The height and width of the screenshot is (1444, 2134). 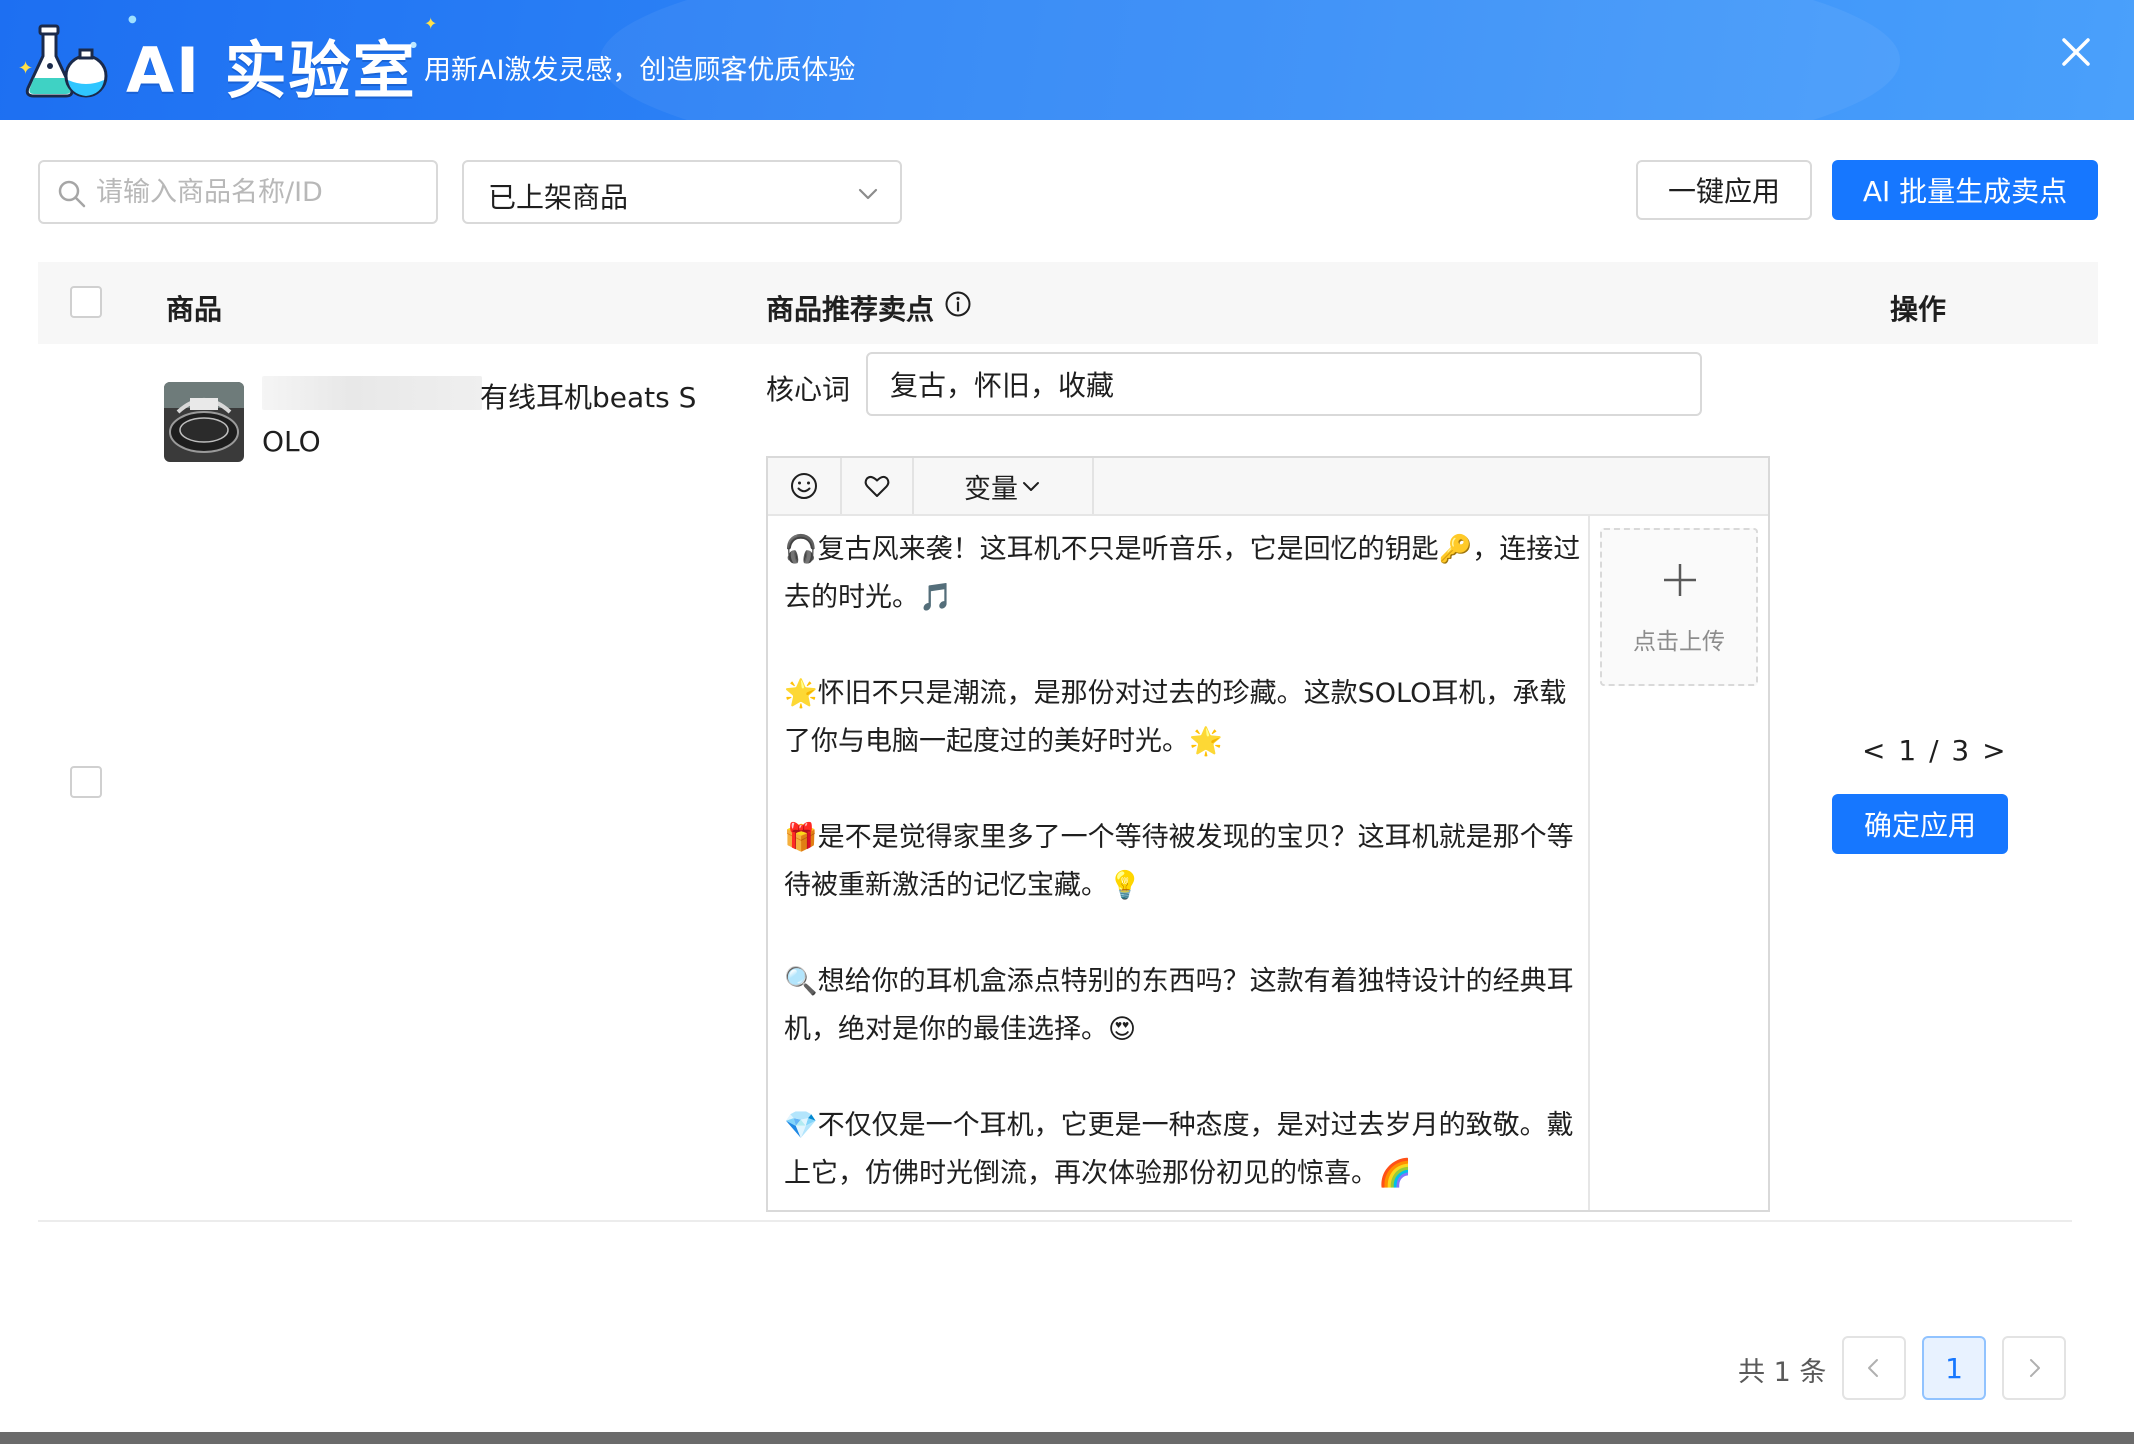 I want to click on search-box, so click(x=238, y=192).